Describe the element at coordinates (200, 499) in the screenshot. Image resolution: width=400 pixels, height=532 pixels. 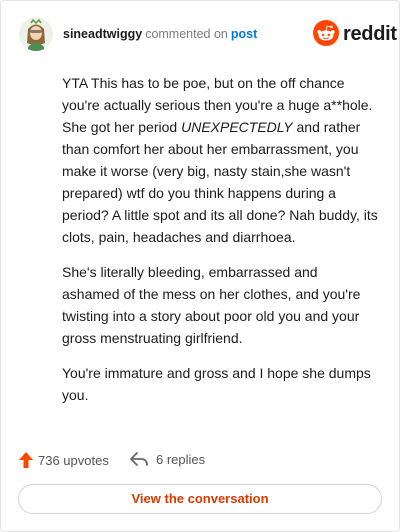
I see `view-conversation-button: View the conversation` at that location.